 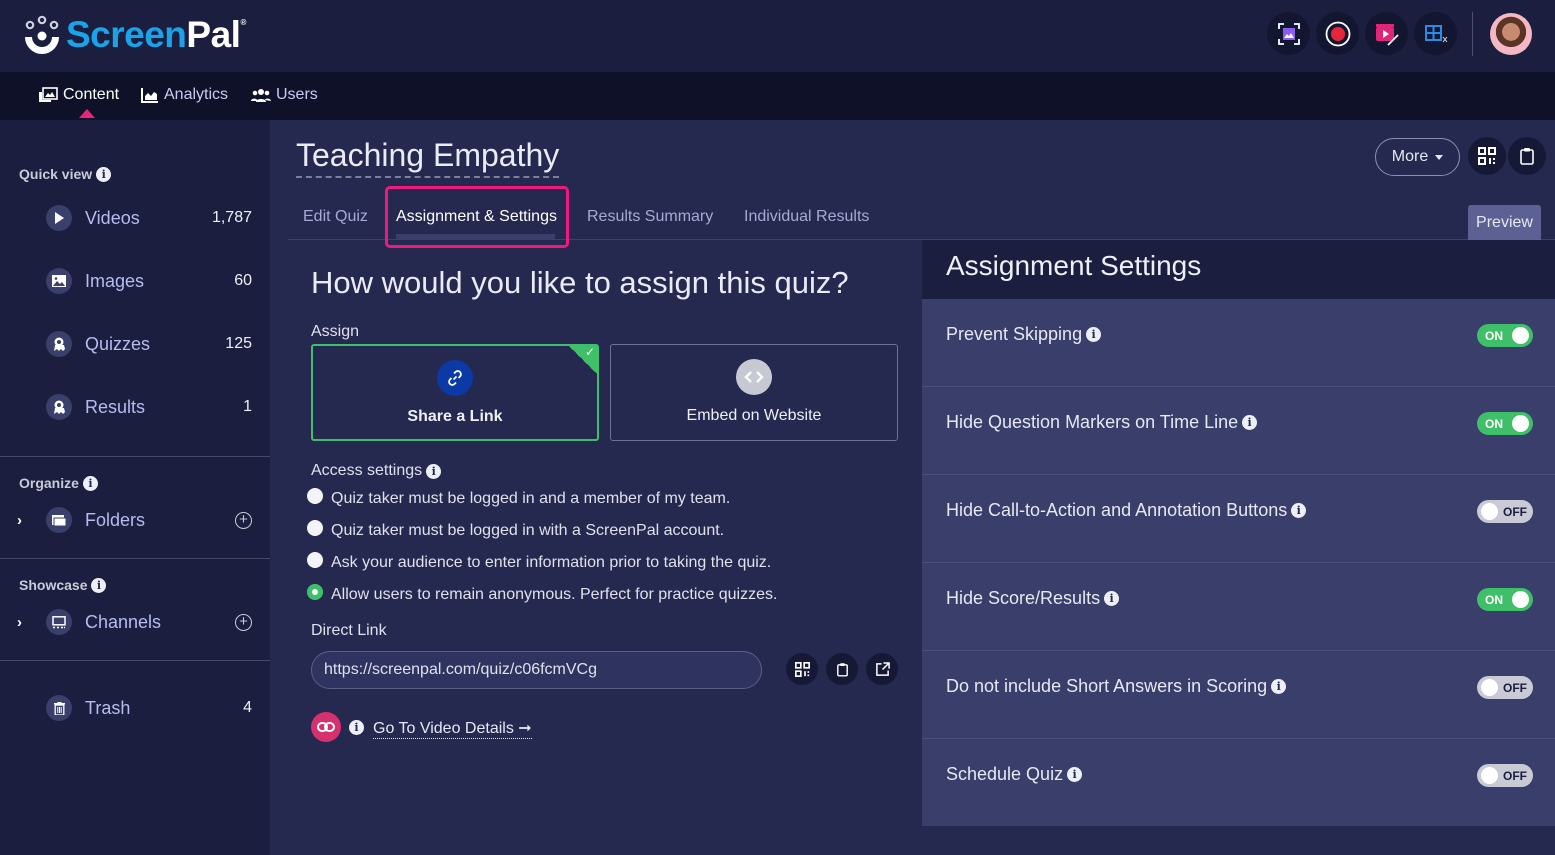 I want to click on nav-analytics-label: Analytics, so click(x=196, y=94).